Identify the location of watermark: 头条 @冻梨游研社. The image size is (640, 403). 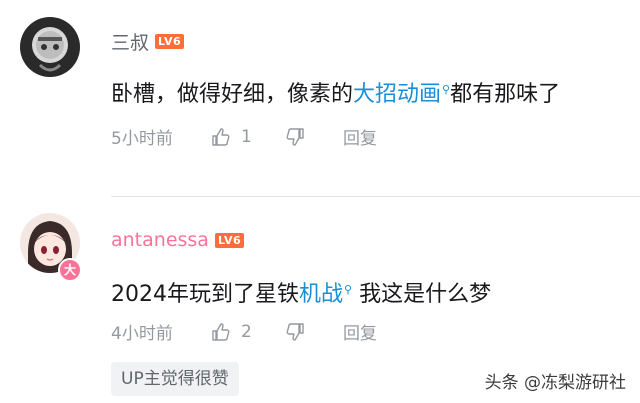
(555, 380).